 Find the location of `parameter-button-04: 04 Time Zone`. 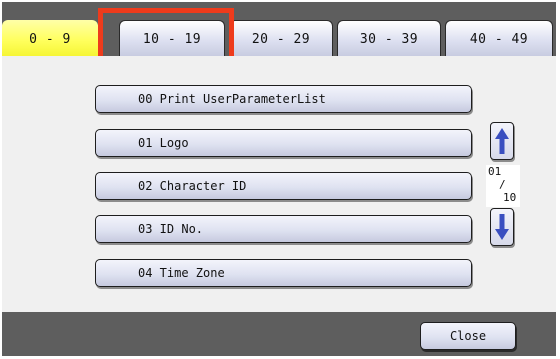

parameter-button-04: 04 Time Zone is located at coordinates (283, 273).